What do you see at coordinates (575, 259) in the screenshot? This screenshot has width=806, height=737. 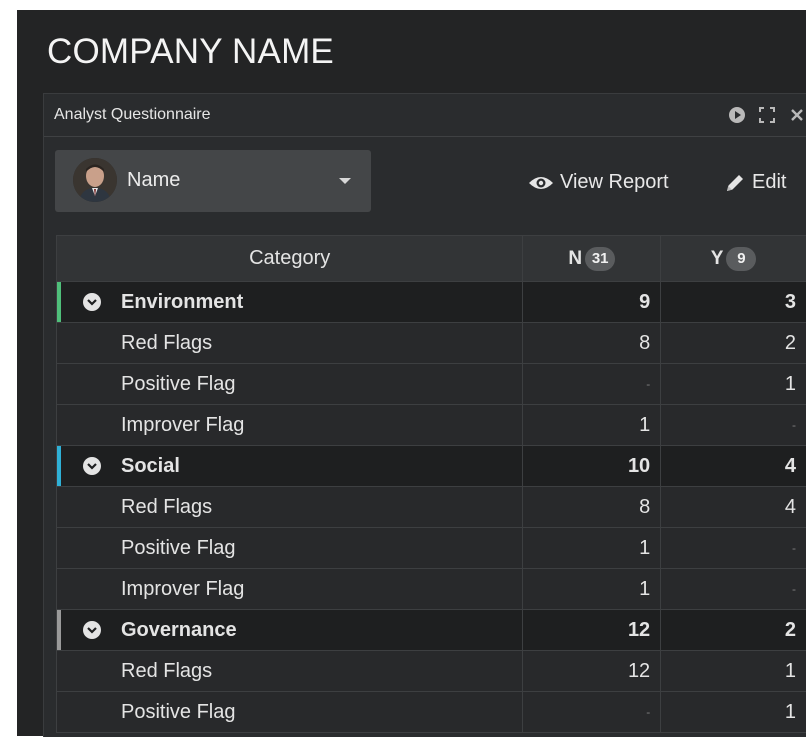 I see `n-header-label: N` at bounding box center [575, 259].